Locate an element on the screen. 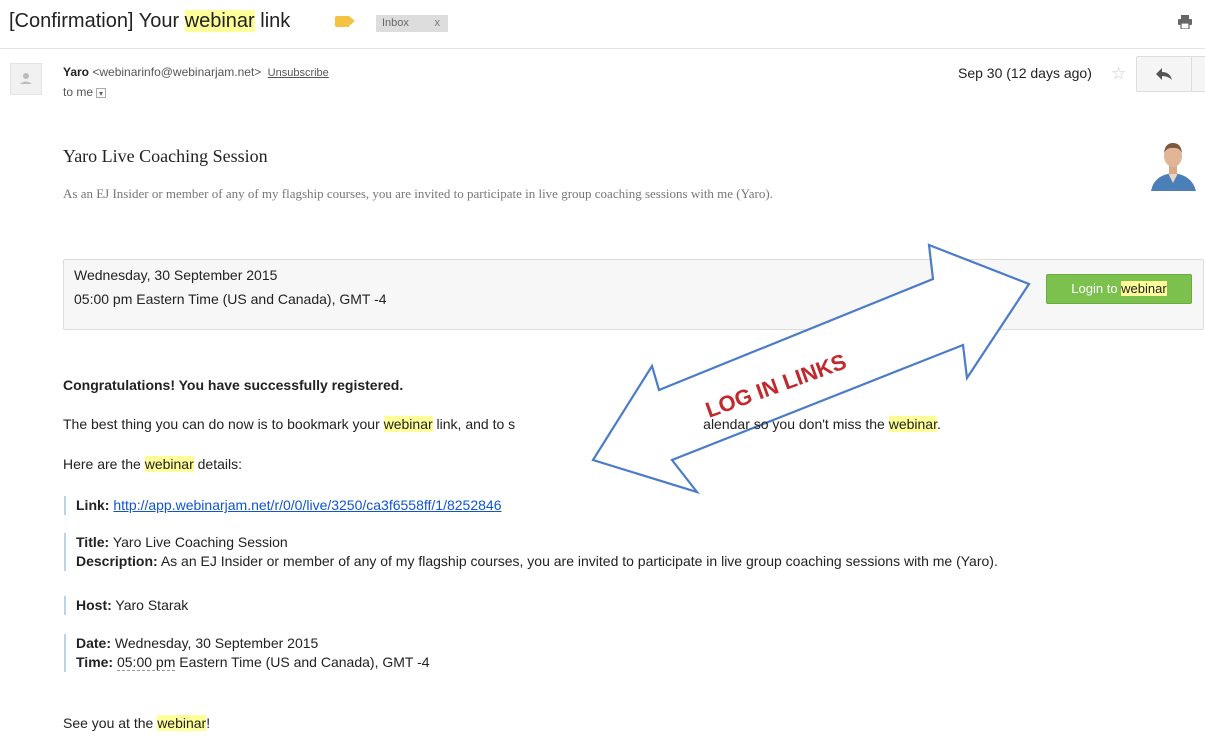 The height and width of the screenshot is (736, 1205). recipient-line: to me is located at coordinates (85, 92).